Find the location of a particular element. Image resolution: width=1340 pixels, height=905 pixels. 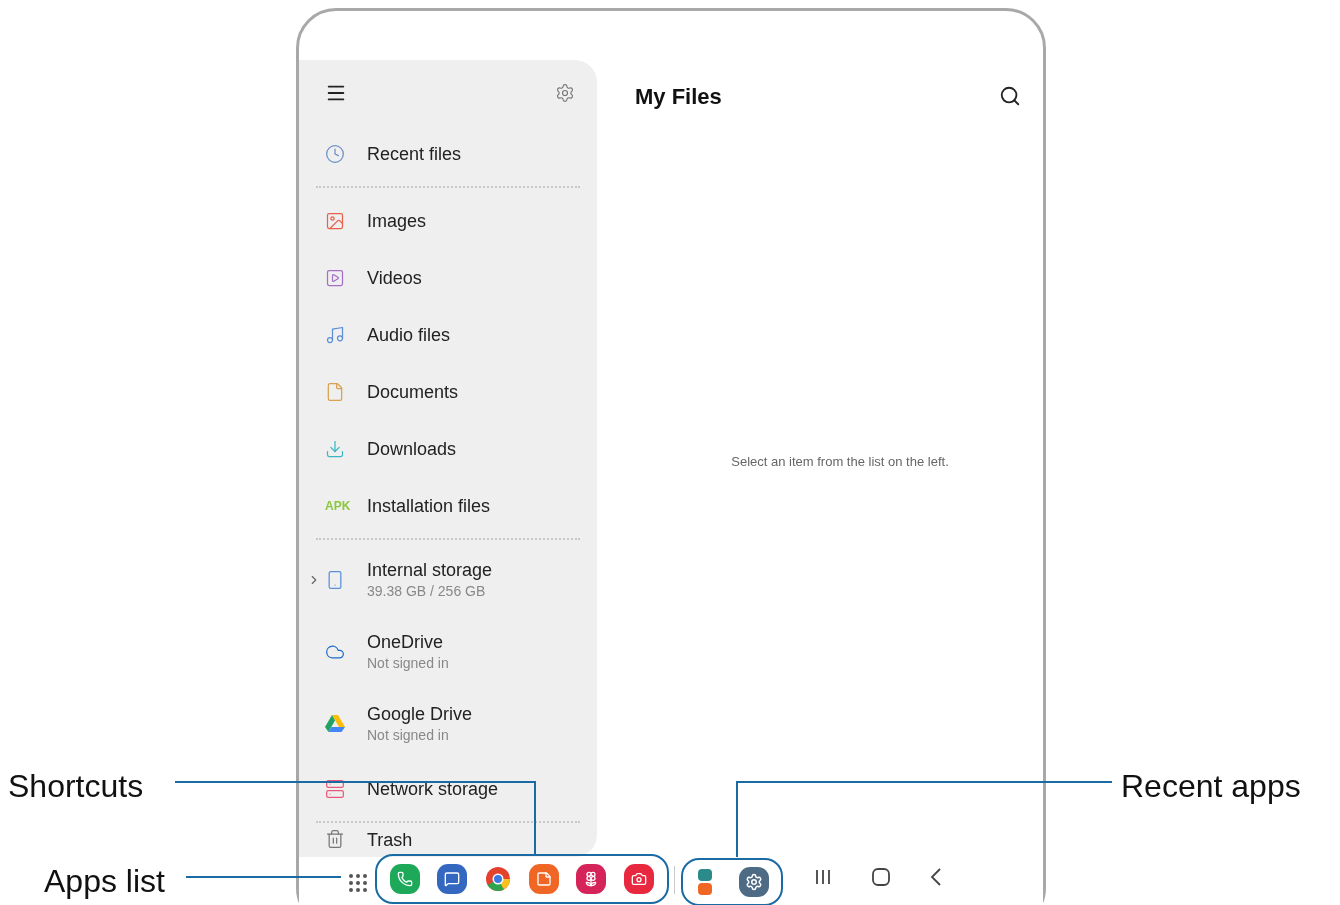

home-icon is located at coordinates (881, 877).